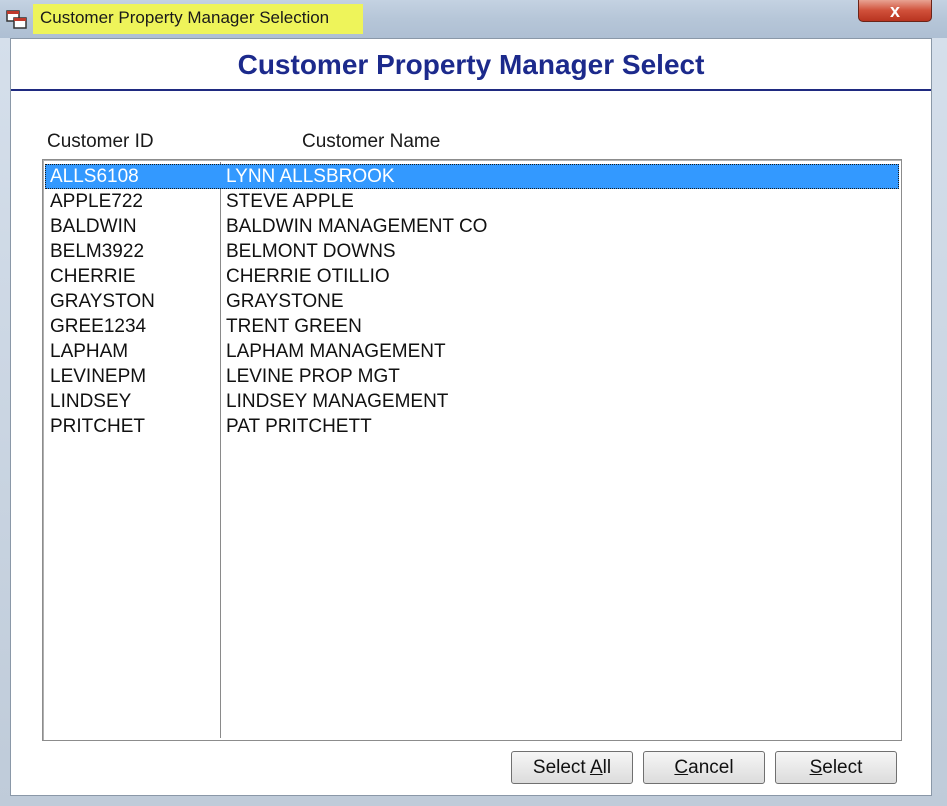 The height and width of the screenshot is (806, 947). Describe the element at coordinates (313, 376) in the screenshot. I see `customer-name-cell: LEVINE PROP MGT` at that location.